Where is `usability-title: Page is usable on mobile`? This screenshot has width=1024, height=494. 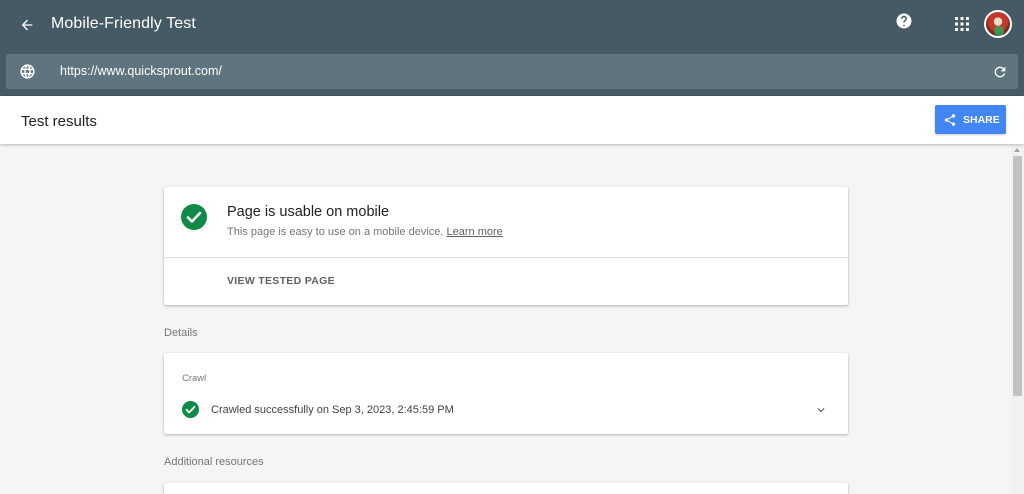
usability-title: Page is usable on mobile is located at coordinates (308, 212).